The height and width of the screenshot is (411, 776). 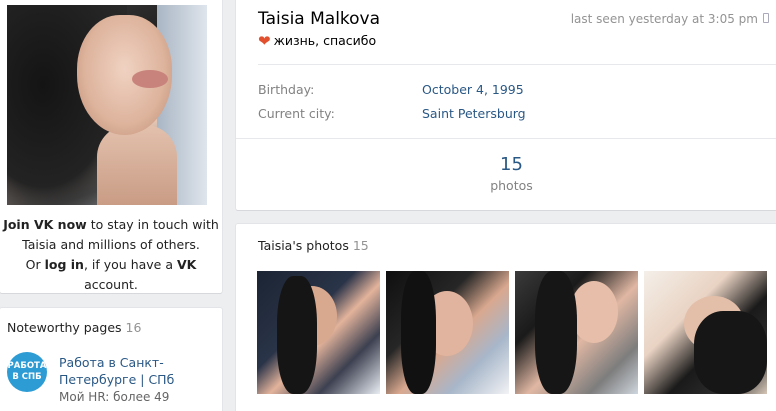 What do you see at coordinates (264, 41) in the screenshot?
I see `heart-icon: ❤` at bounding box center [264, 41].